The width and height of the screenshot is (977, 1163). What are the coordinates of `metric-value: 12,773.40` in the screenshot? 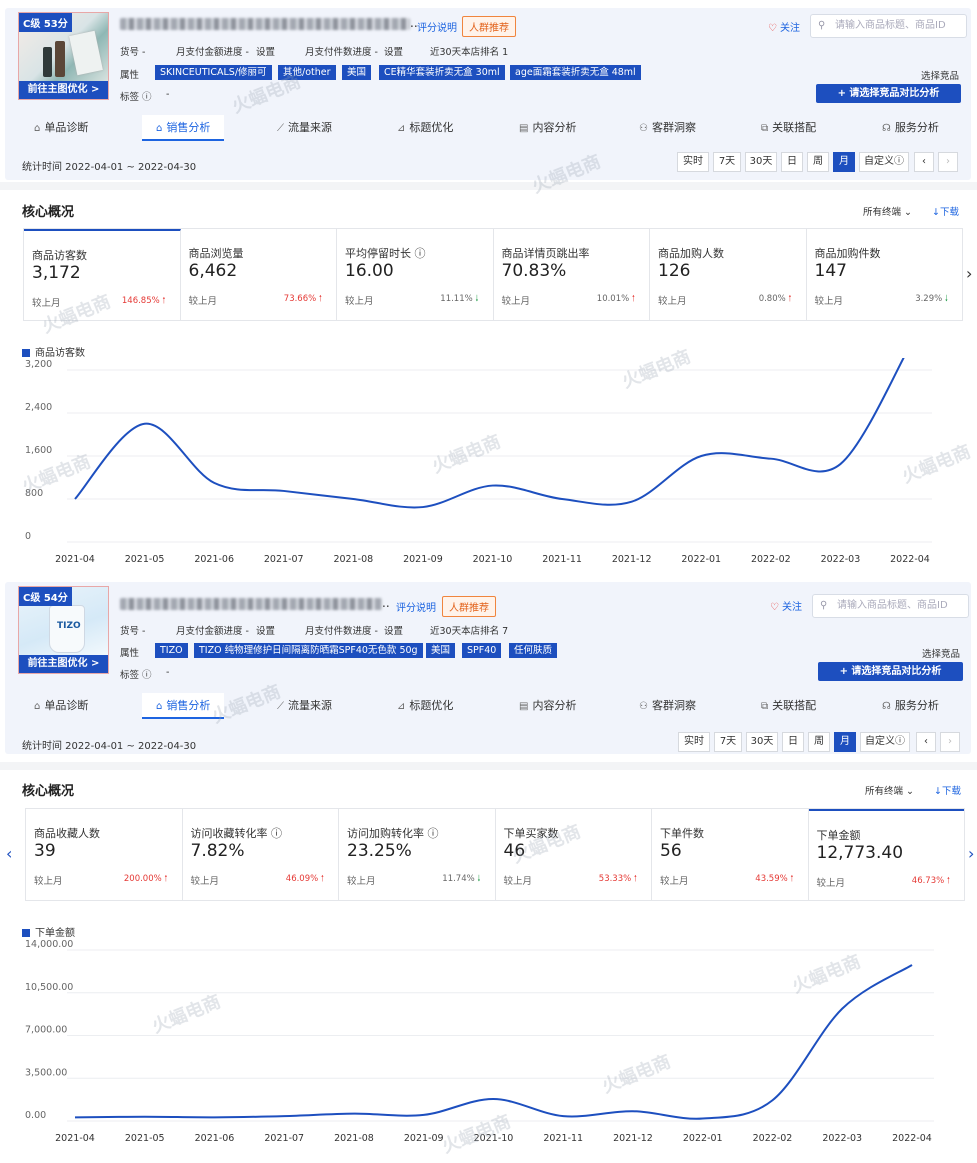 It's located at (860, 853).